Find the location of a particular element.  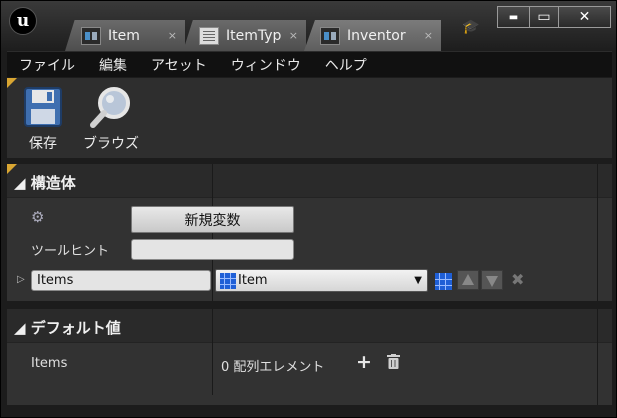

title-bar: u Item × ItemTyp × Inventor × 🎓 ▬ ▭ ✕ is located at coordinates (308, 26).